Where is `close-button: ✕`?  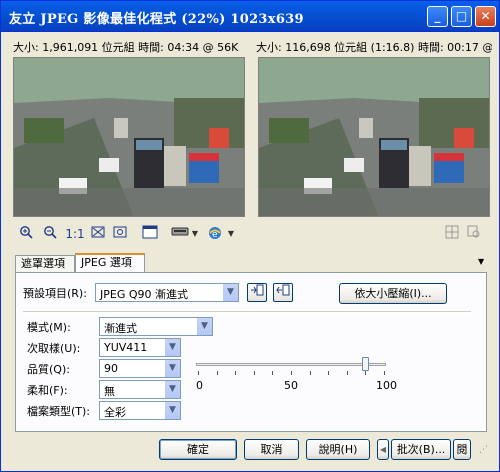
close-button: ✕ is located at coordinates (485, 16).